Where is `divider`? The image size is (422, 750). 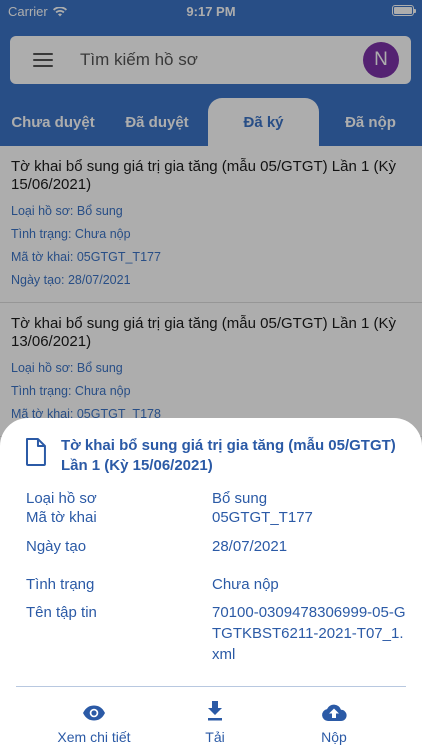 divider is located at coordinates (211, 686).